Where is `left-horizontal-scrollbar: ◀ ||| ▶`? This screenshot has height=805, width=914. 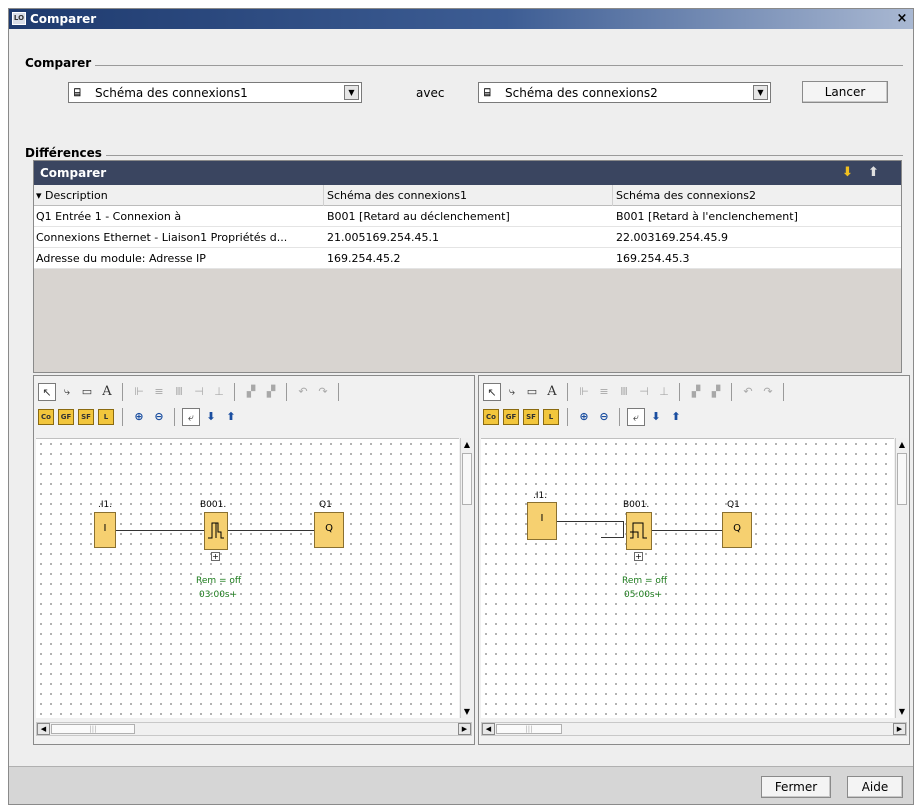
left-horizontal-scrollbar: ◀ ||| ▶ is located at coordinates (254, 729).